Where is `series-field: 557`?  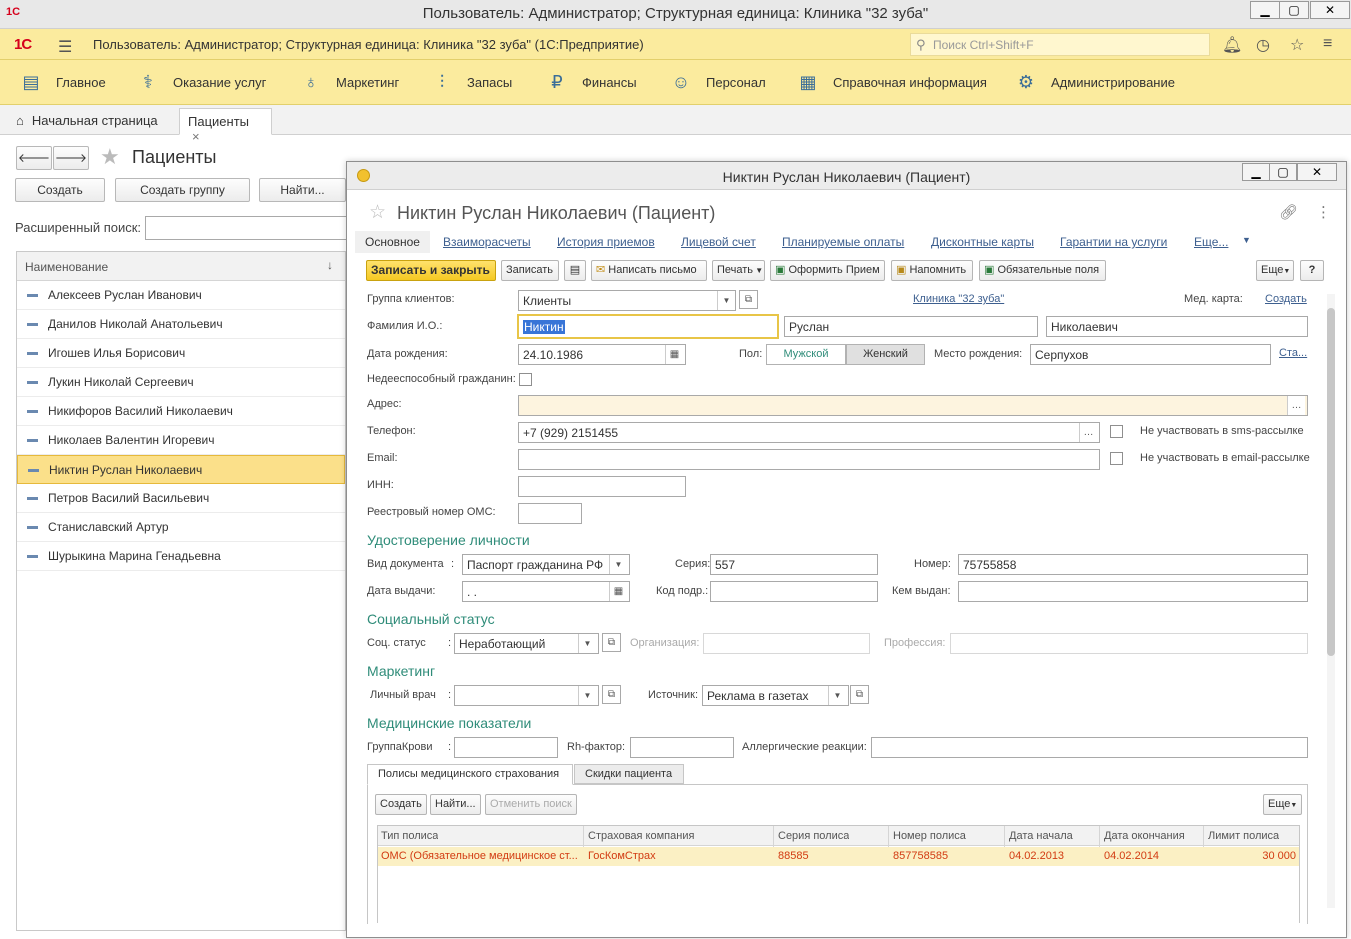
series-field: 557 is located at coordinates (794, 564).